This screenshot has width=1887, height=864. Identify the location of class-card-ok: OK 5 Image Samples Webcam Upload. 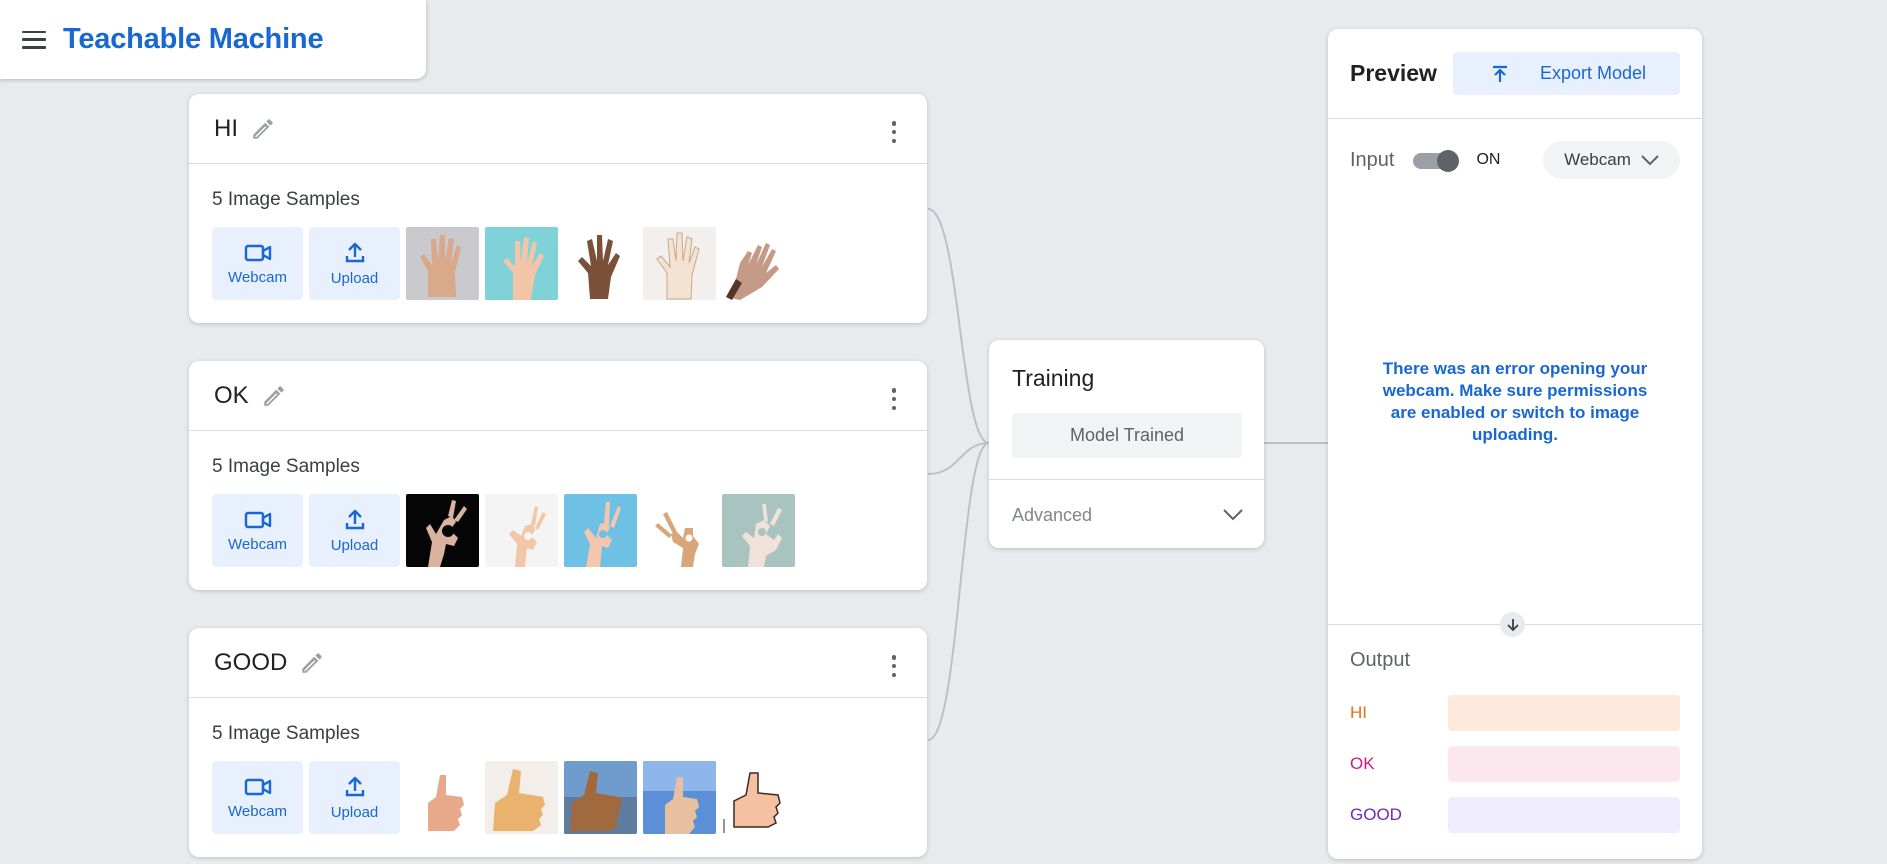
(558, 475).